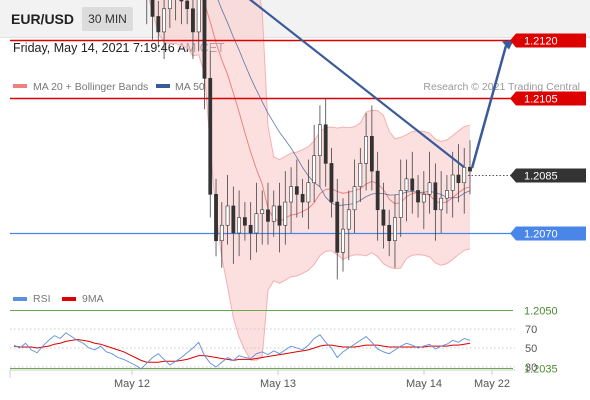 Image resolution: width=590 pixels, height=400 pixels. I want to click on rsi-tick-label: 70, so click(531, 330).